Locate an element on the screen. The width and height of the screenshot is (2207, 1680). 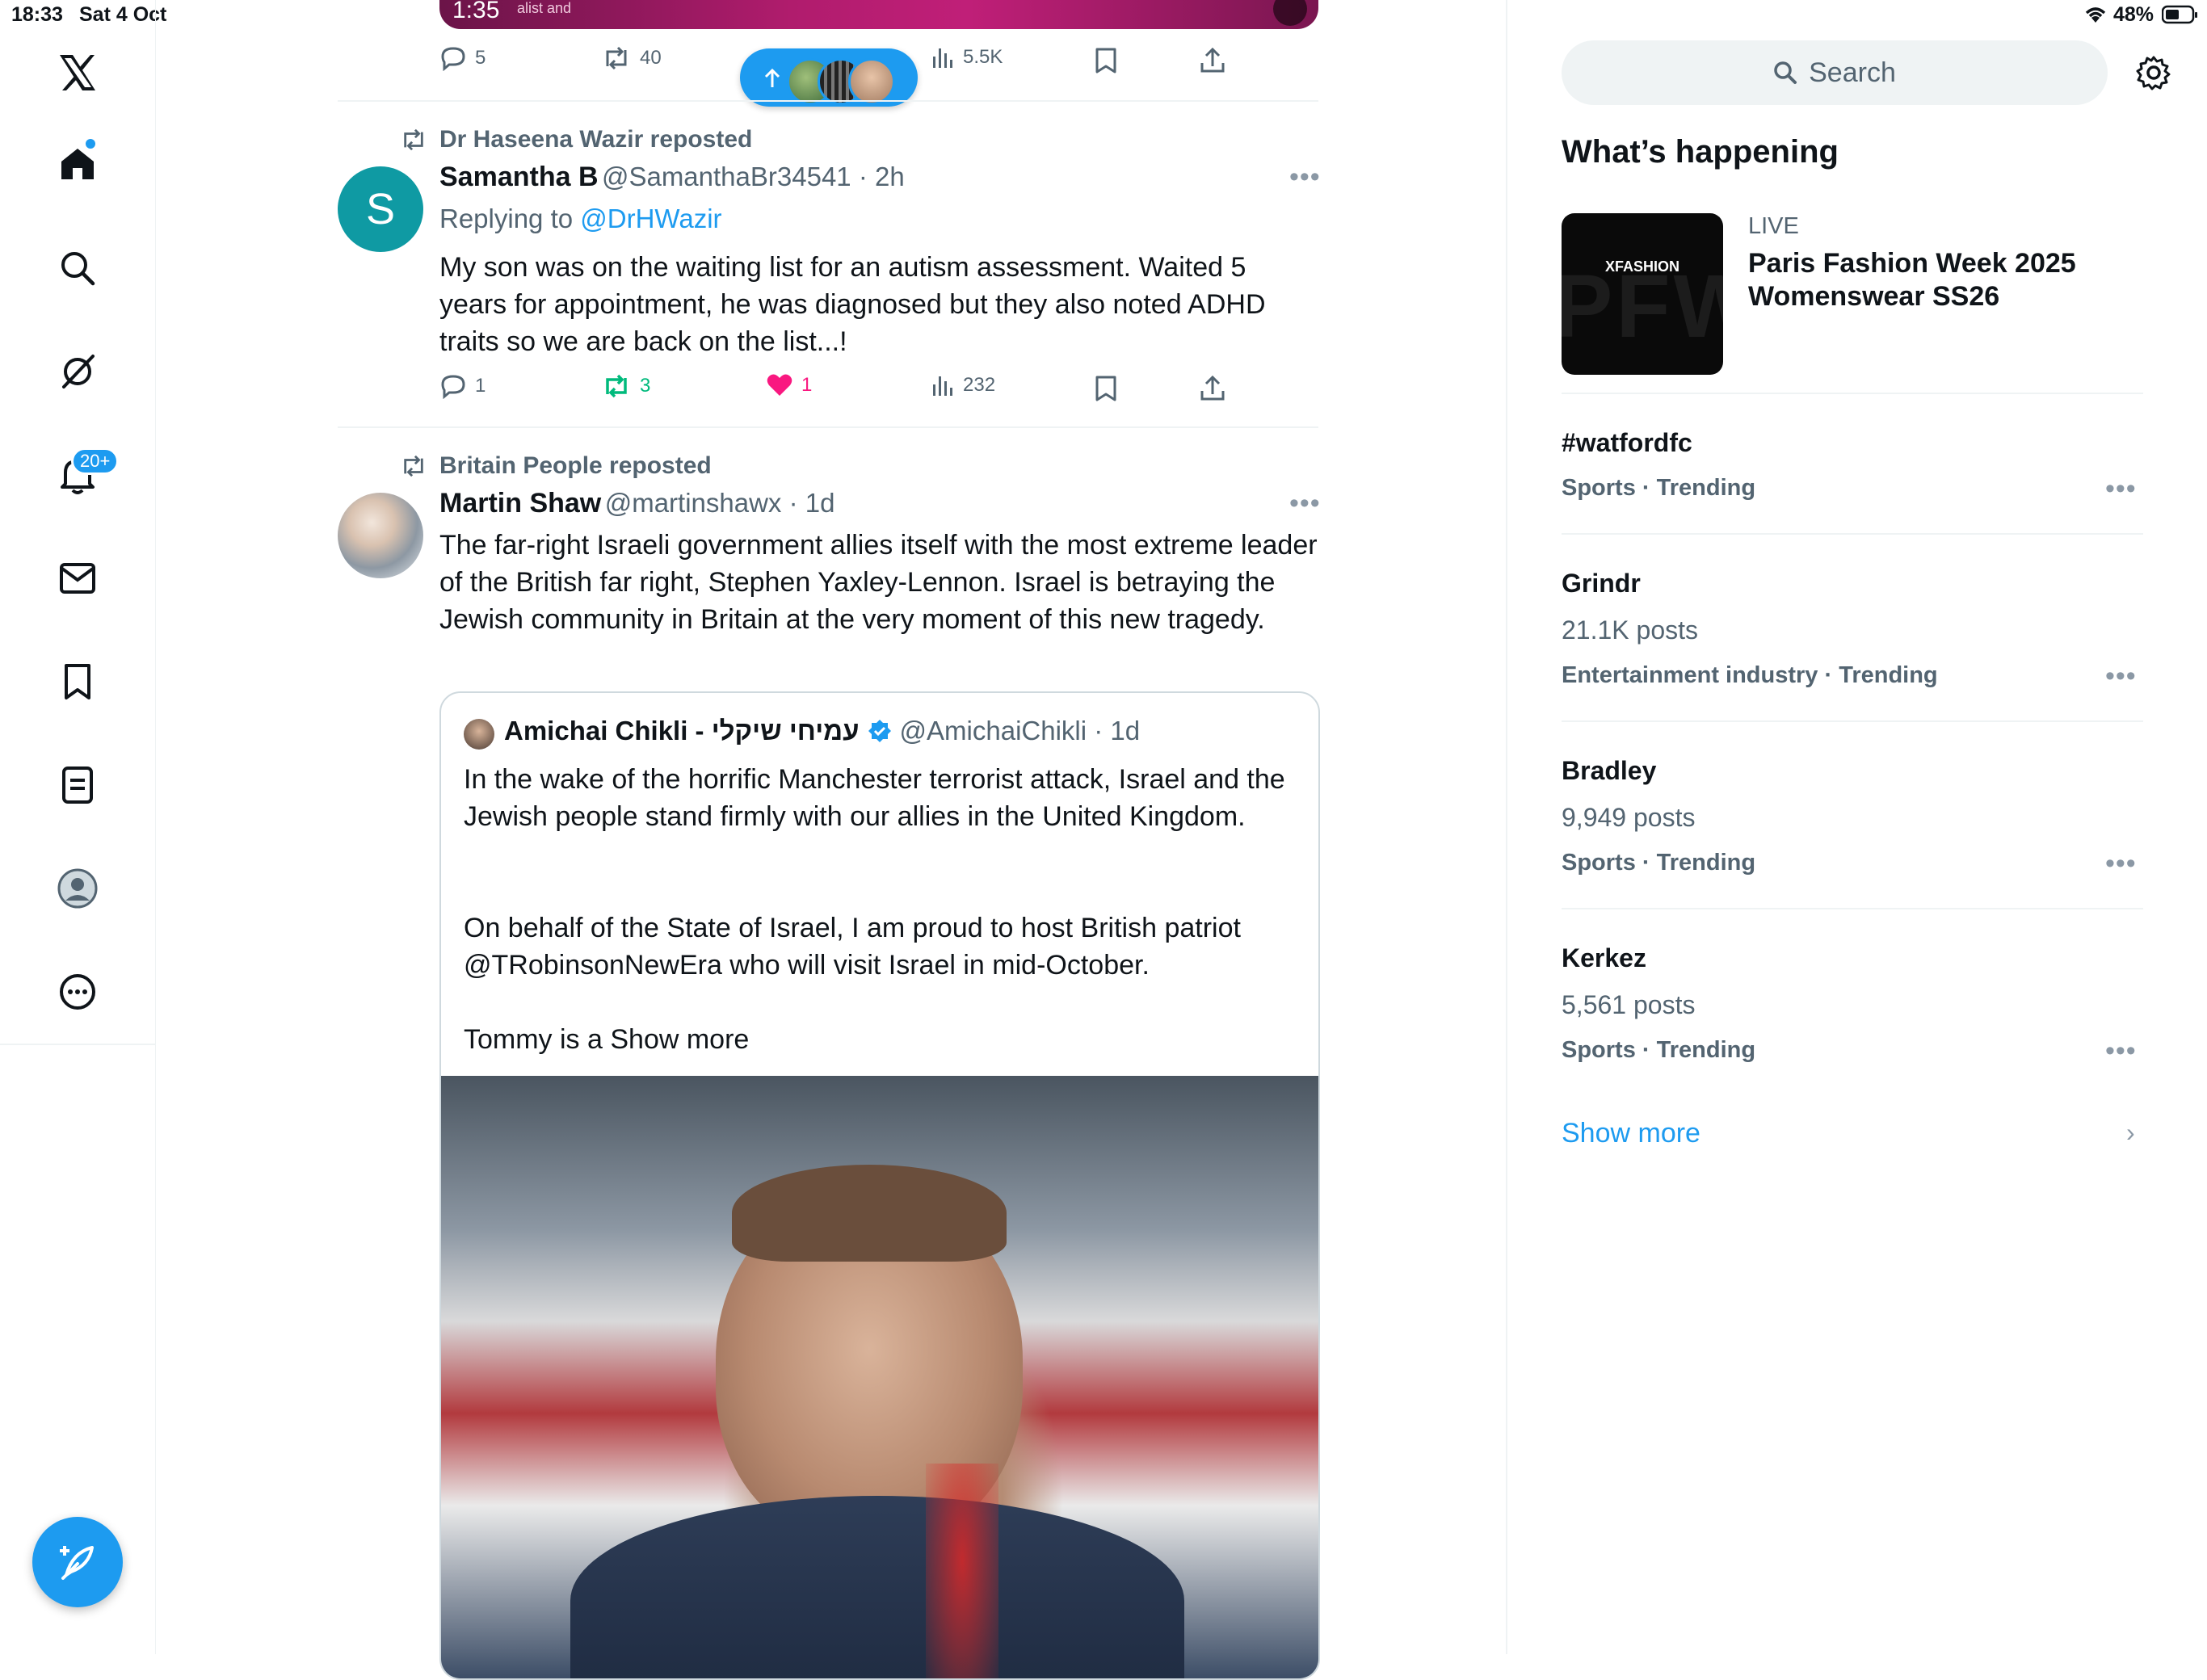
reply-button: 5 is located at coordinates (463, 58).